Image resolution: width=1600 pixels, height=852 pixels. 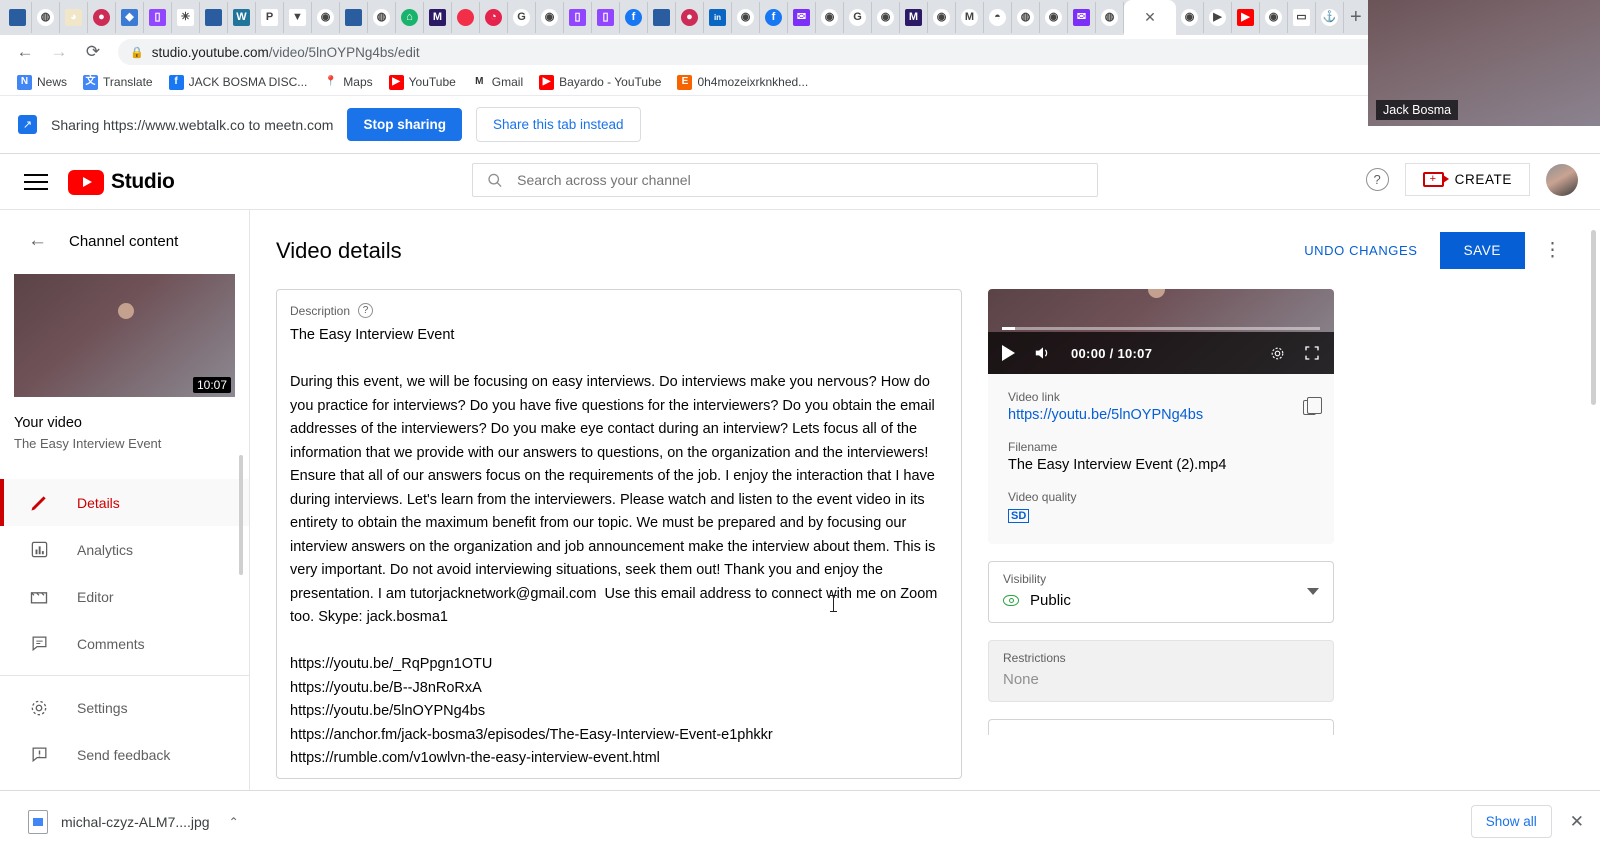 What do you see at coordinates (214, 17) in the screenshot?
I see `tab-blue-square` at bounding box center [214, 17].